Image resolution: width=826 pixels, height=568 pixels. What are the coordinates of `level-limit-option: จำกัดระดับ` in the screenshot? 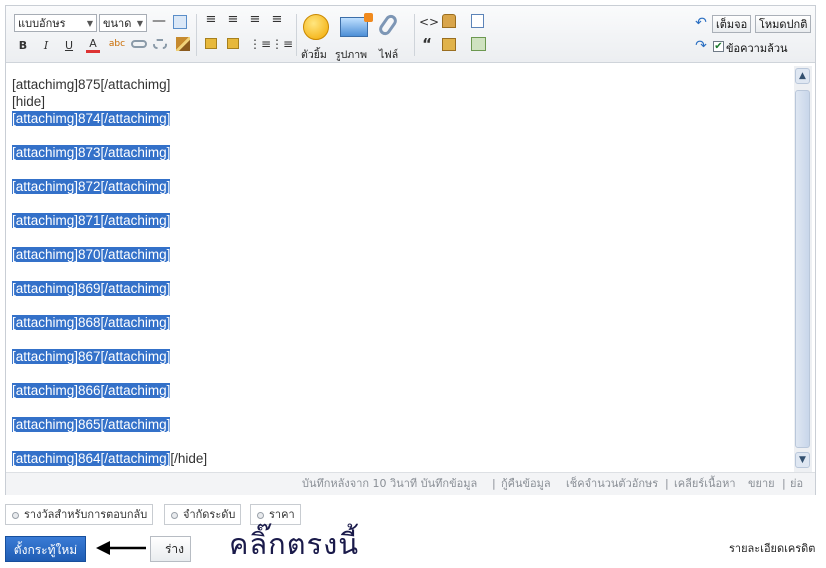 It's located at (203, 514).